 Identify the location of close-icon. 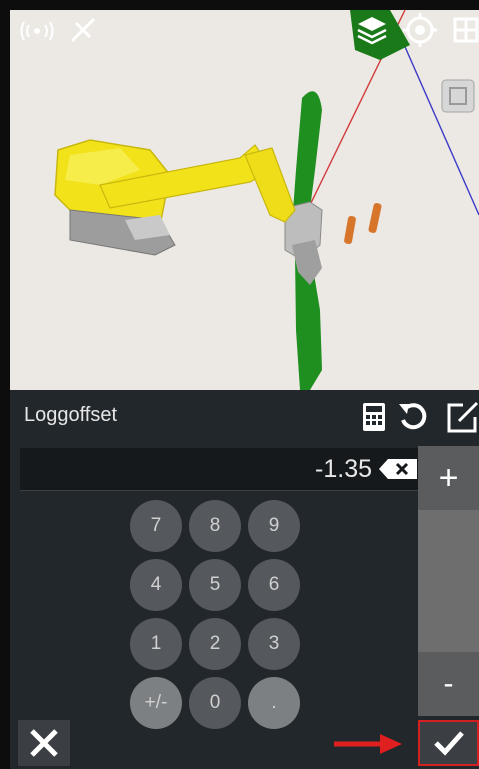
(44, 743).